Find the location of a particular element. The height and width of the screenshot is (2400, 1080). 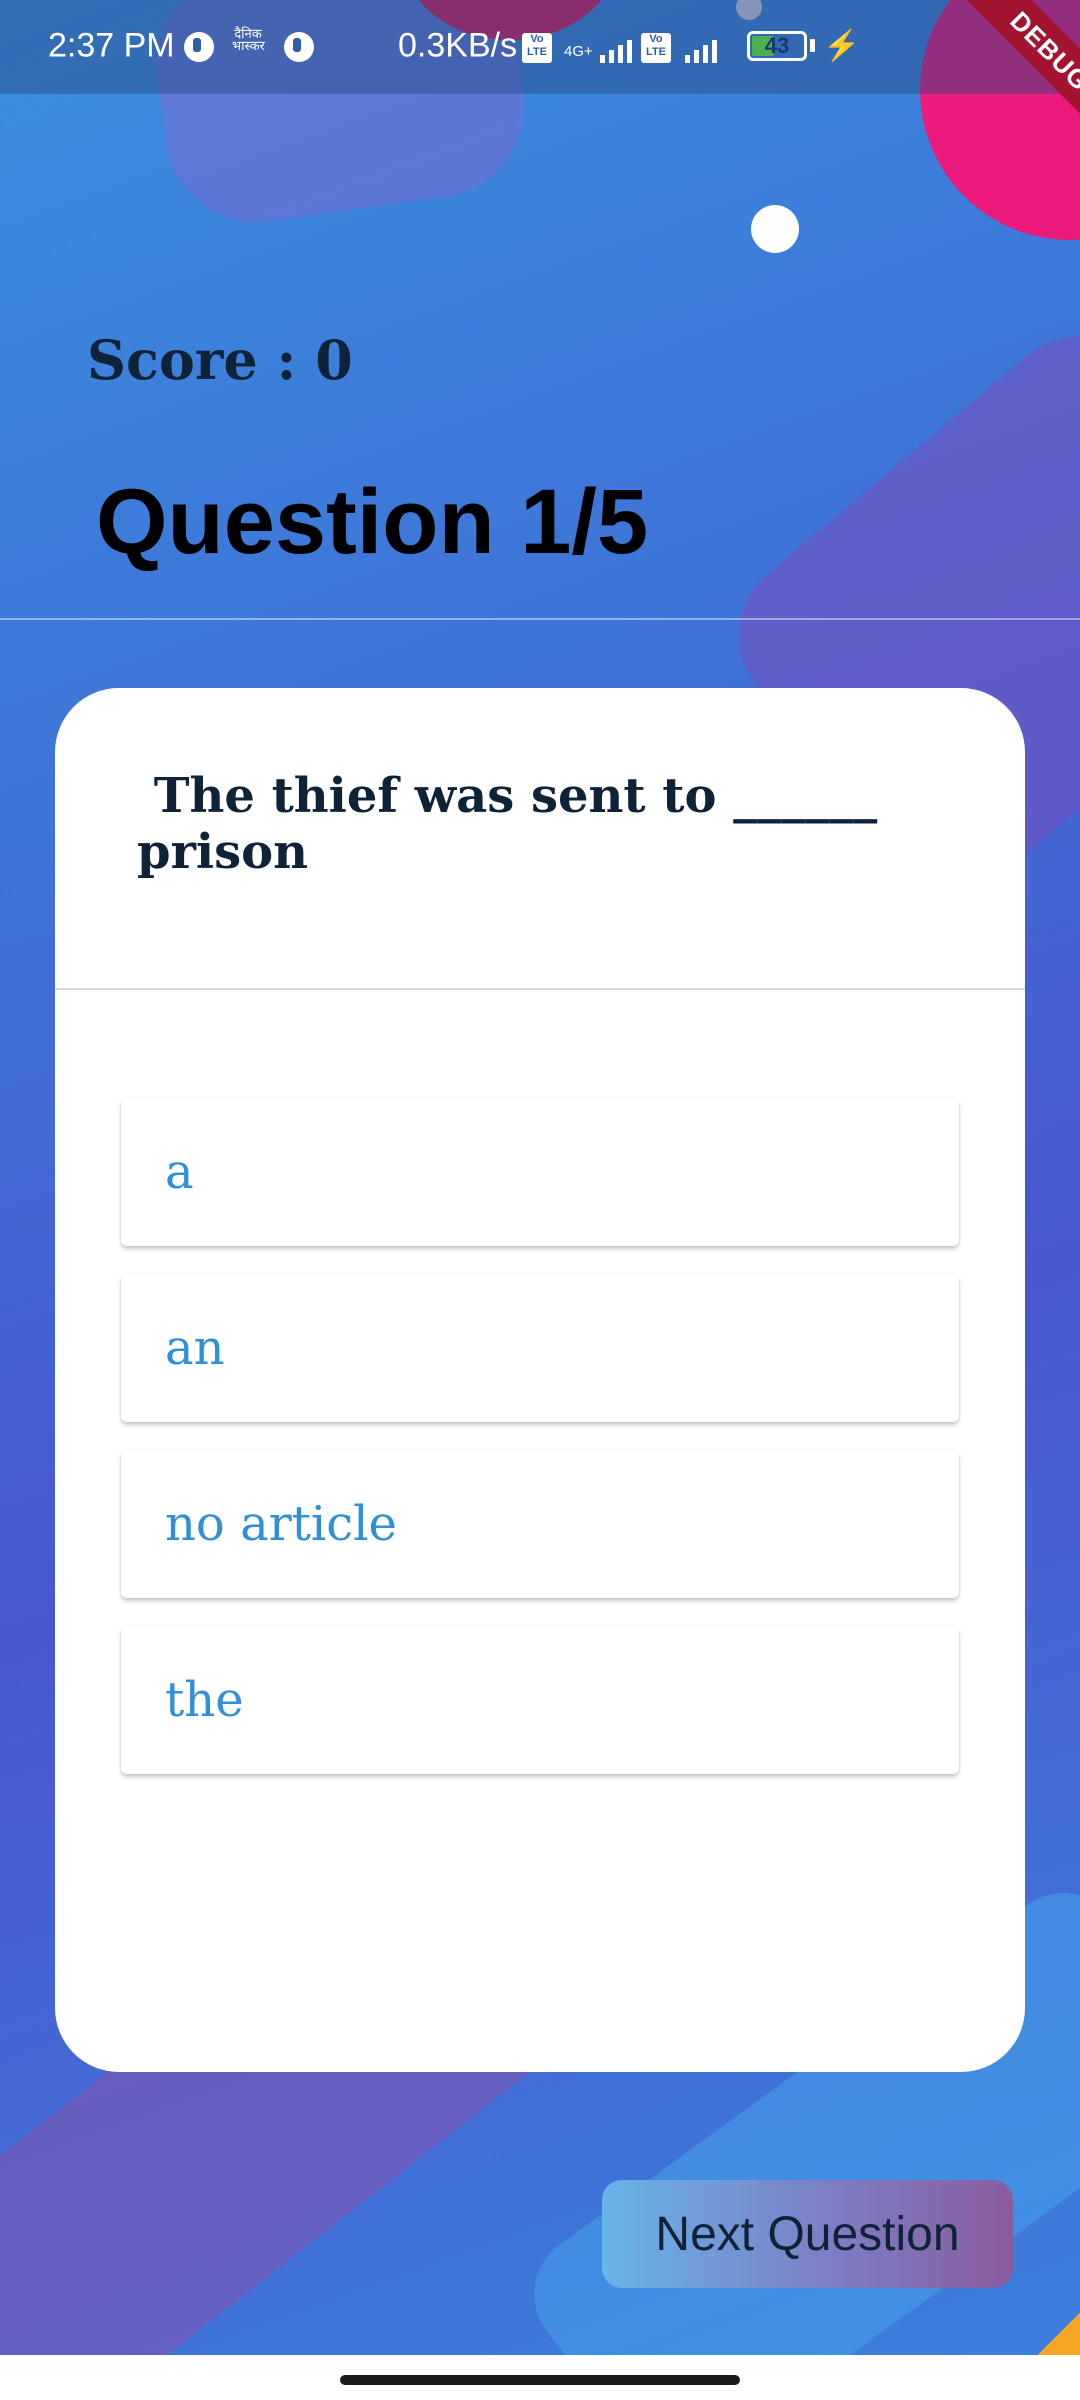

score-label: Score : 0 is located at coordinates (220, 360).